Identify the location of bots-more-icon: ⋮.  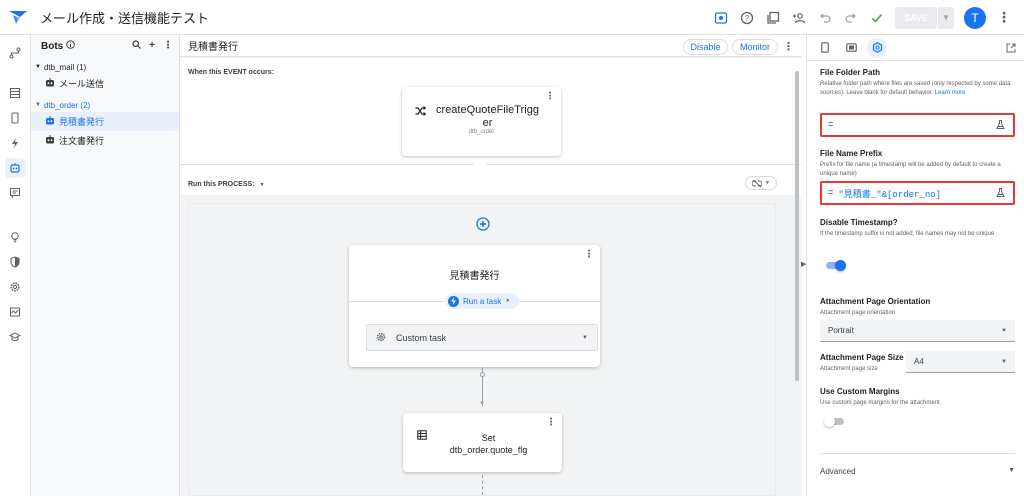
(168, 46).